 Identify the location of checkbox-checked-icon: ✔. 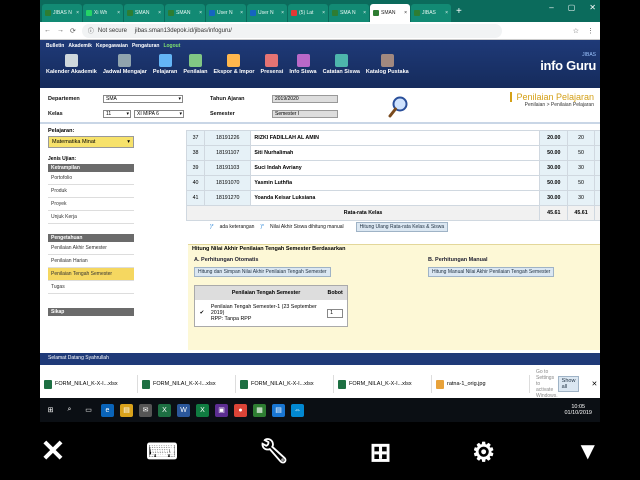
(202, 313).